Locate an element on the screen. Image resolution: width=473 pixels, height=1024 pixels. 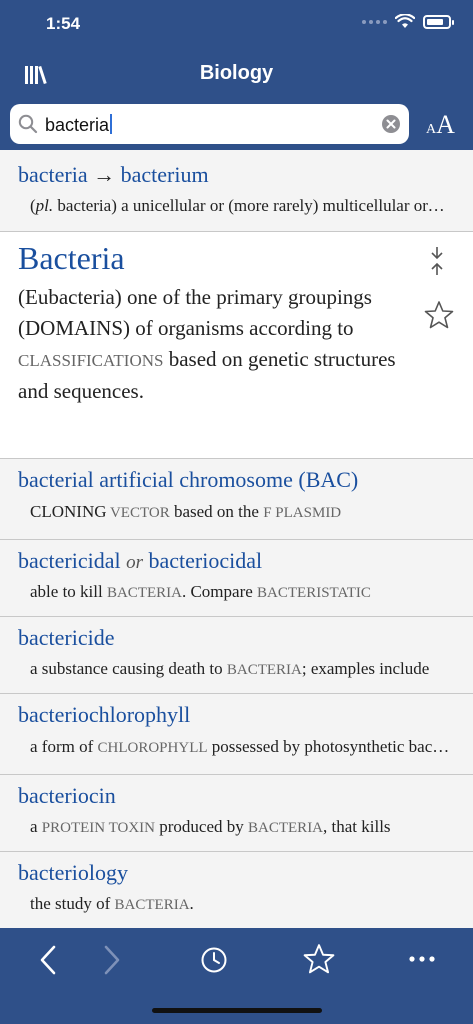
entry-term: bacteriology is located at coordinates (73, 872).